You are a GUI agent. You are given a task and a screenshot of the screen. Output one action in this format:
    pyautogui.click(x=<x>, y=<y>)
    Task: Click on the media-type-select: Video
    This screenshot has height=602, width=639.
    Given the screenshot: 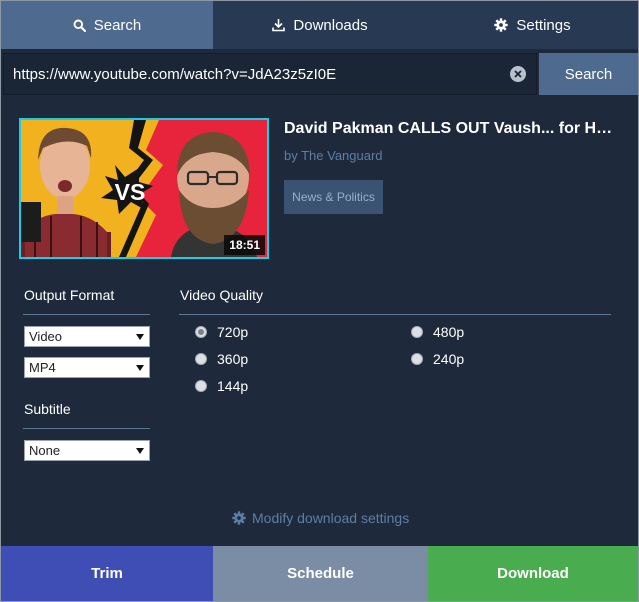 What is the action you would take?
    pyautogui.click(x=87, y=336)
    